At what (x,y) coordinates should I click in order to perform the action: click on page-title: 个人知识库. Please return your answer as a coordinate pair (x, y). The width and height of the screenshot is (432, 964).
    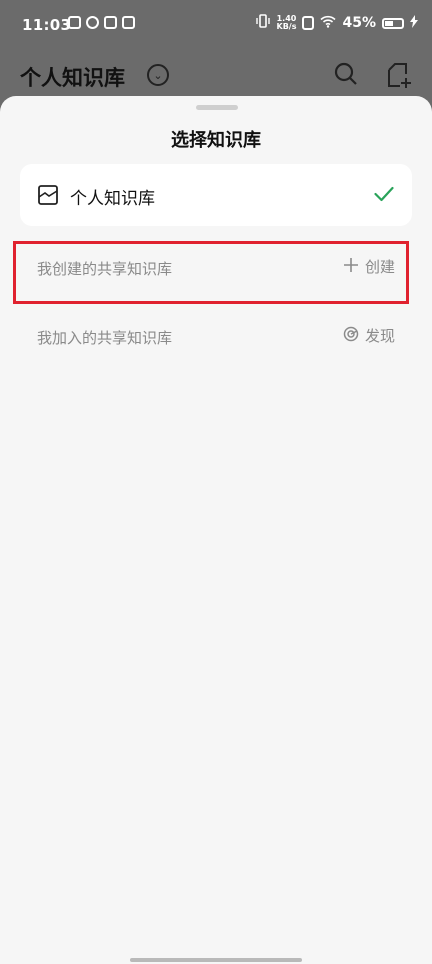
    Looking at the image, I should click on (72, 78).